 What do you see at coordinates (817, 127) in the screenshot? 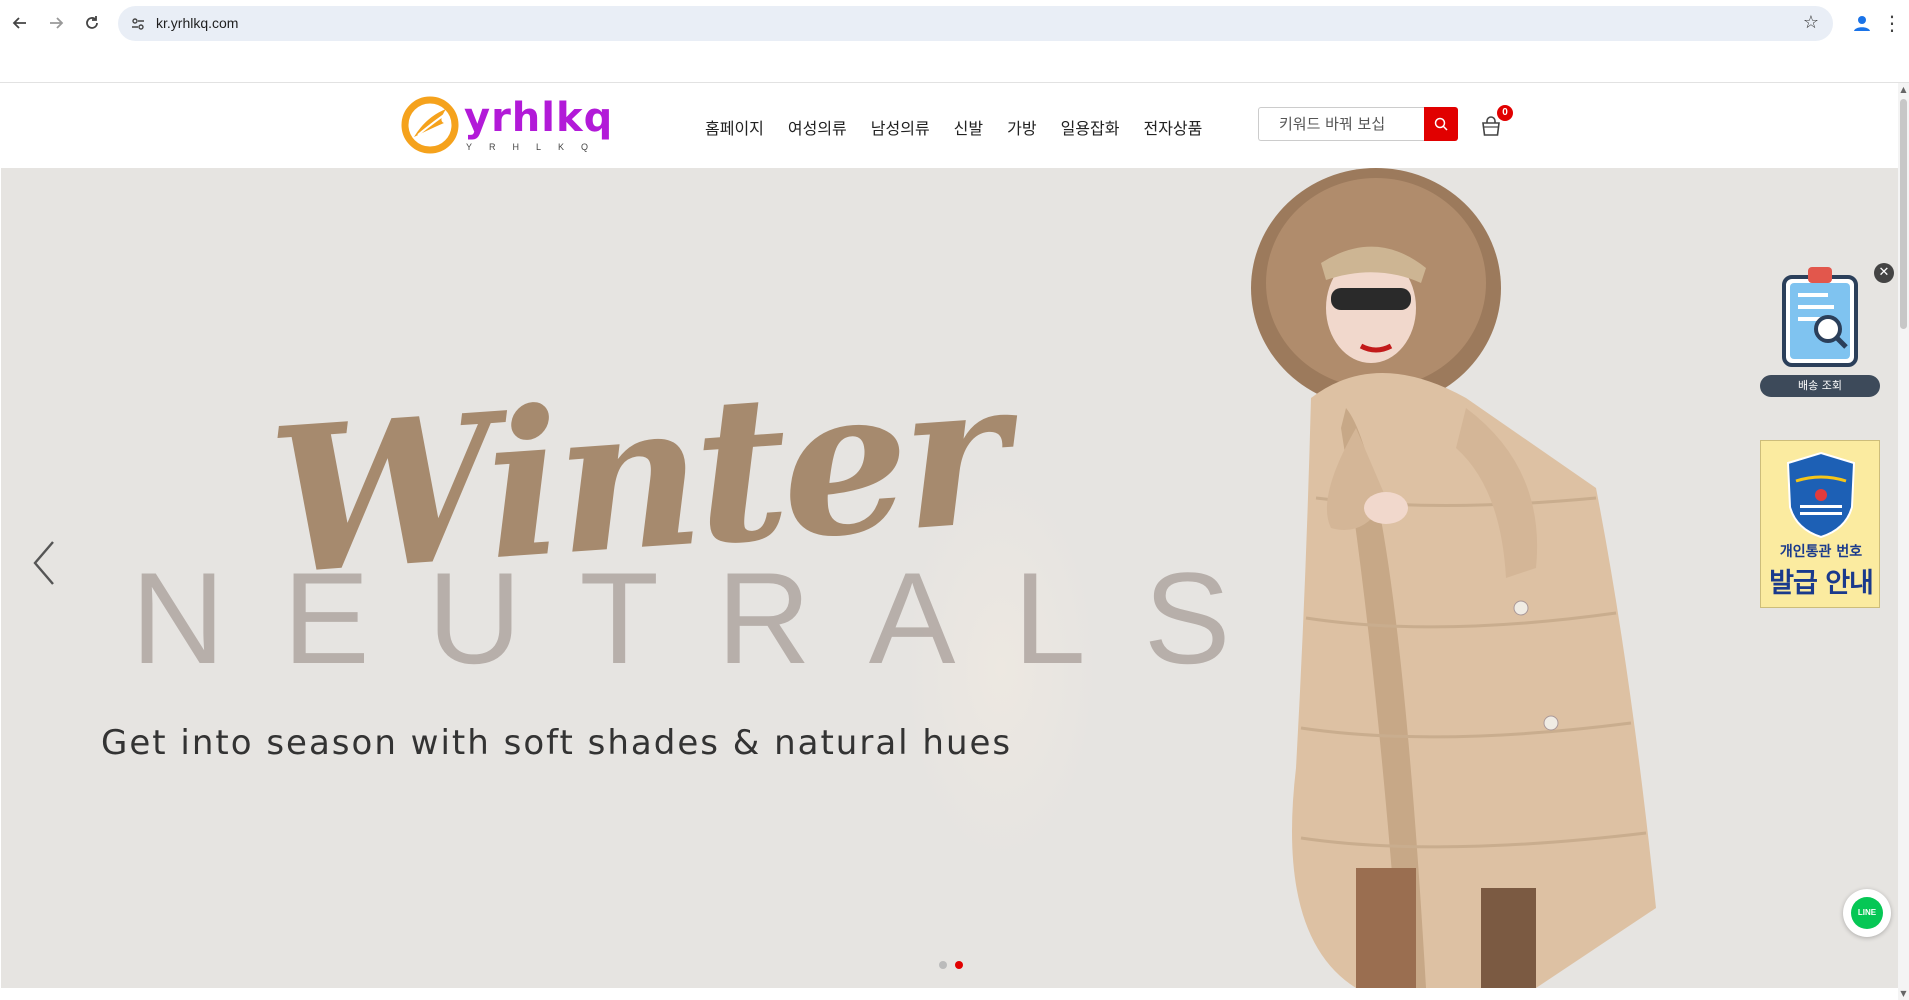
I see `nav-womens-clothing: 여성의류` at bounding box center [817, 127].